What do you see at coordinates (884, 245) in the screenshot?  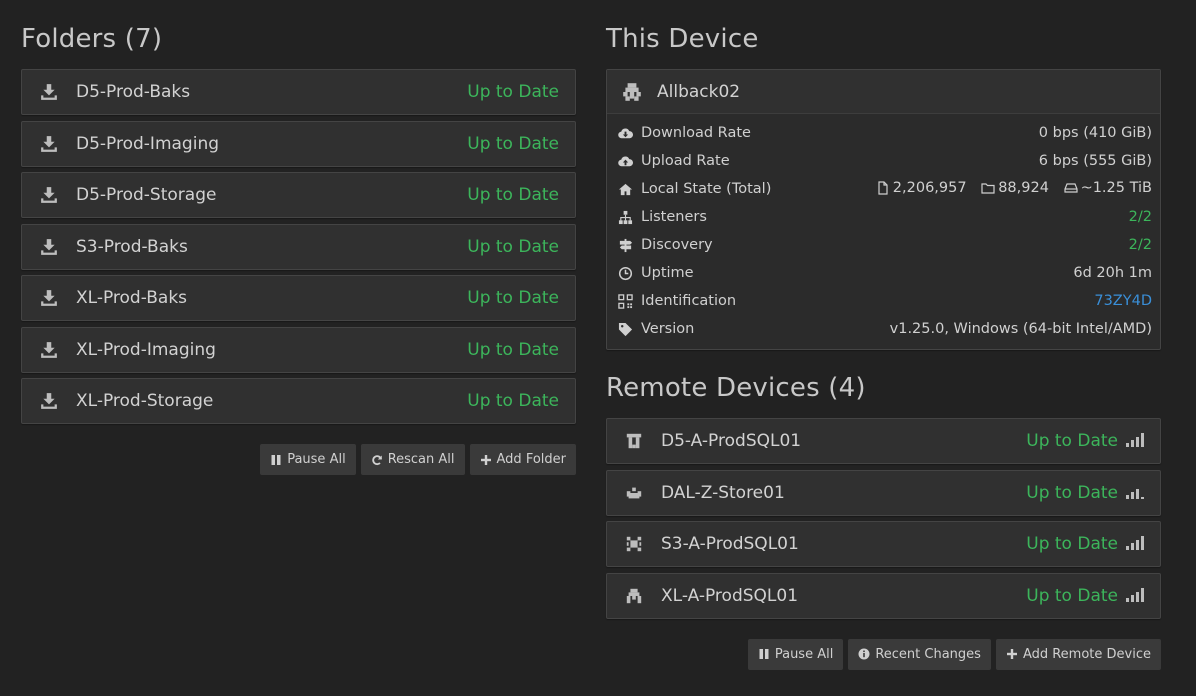 I see `discovery-row: Discovery 2/2` at bounding box center [884, 245].